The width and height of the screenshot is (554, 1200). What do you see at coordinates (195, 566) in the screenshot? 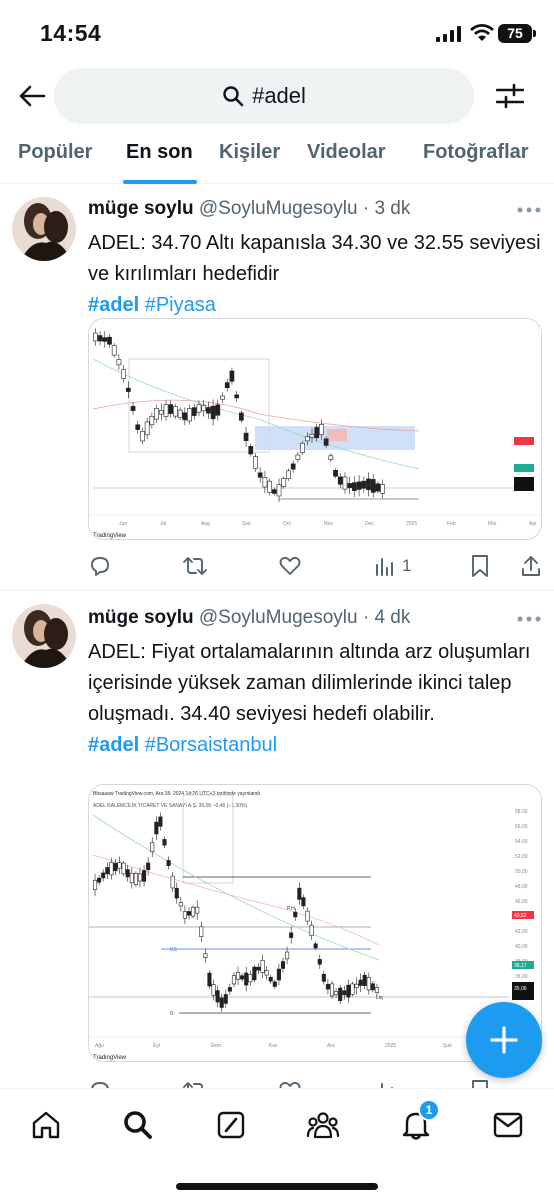
I see `repost-button` at bounding box center [195, 566].